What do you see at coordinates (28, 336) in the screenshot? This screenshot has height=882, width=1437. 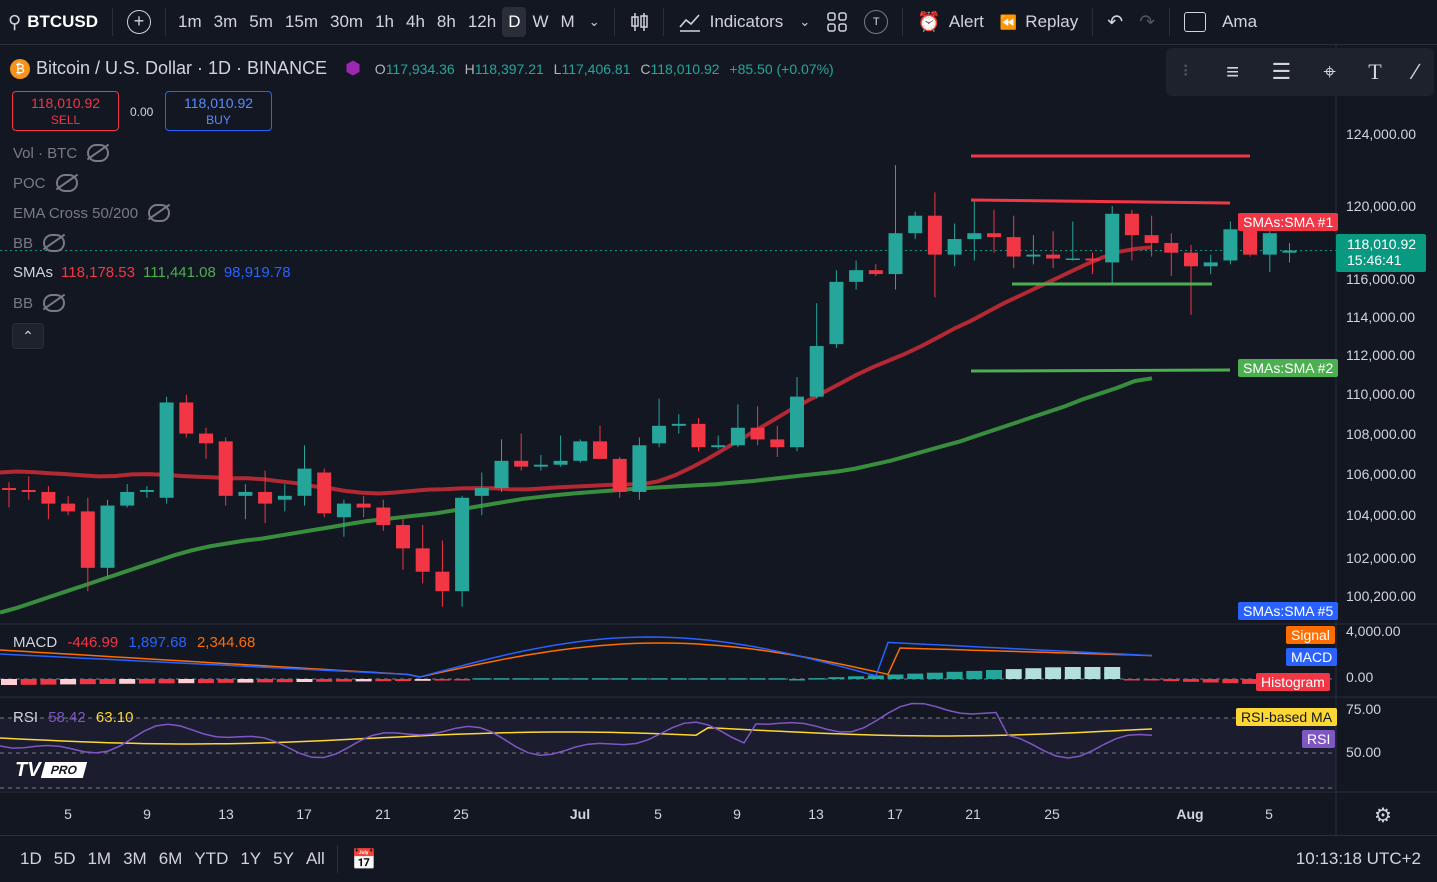 I see `collapse-legend-button: ⌃` at bounding box center [28, 336].